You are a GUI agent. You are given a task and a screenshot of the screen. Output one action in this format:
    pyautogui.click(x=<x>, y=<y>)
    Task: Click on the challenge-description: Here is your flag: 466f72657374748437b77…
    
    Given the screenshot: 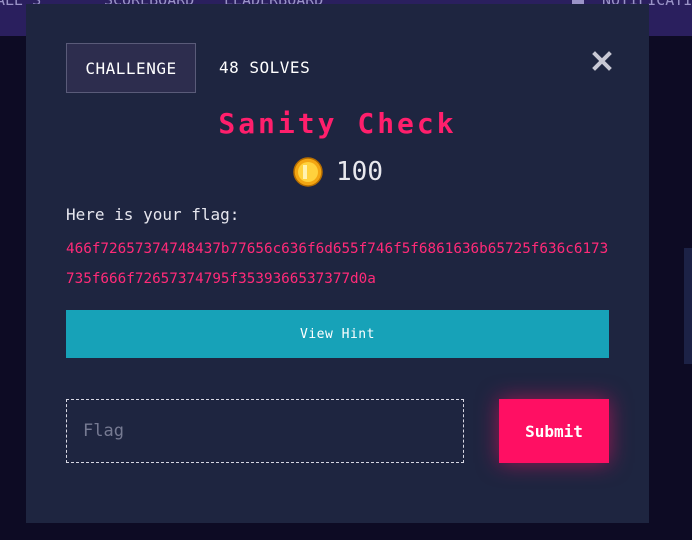 What is the action you would take?
    pyautogui.click(x=338, y=249)
    